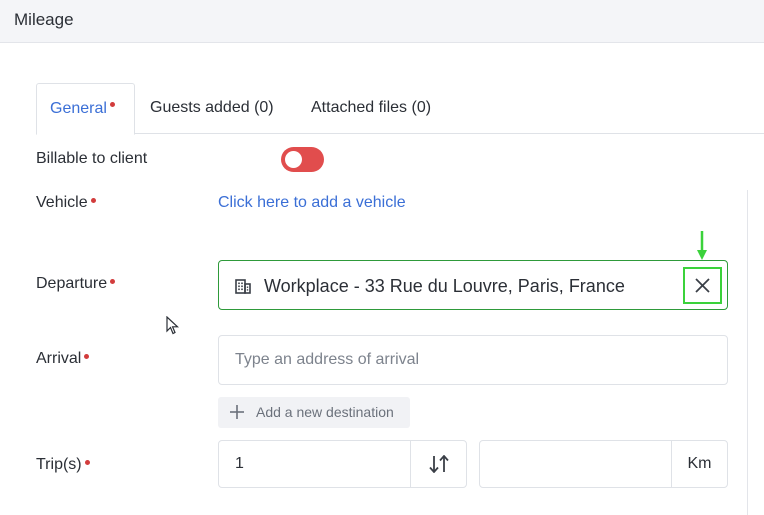 The height and width of the screenshot is (515, 764). I want to click on building-icon, so click(243, 286).